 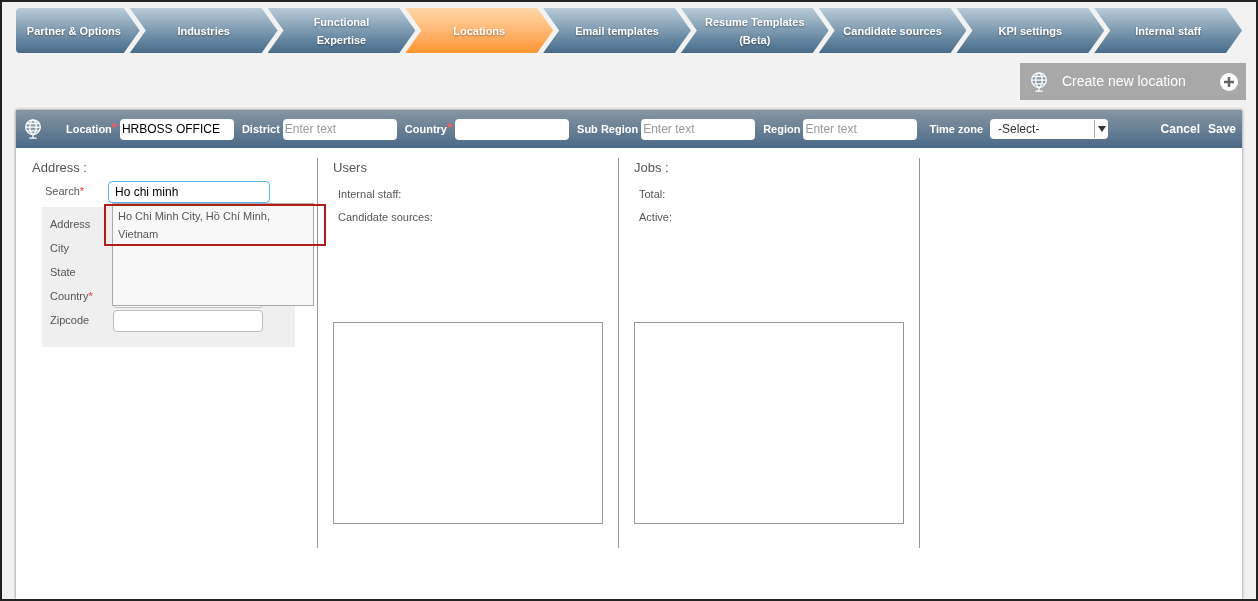 What do you see at coordinates (62, 192) in the screenshot?
I see `field-label: Search` at bounding box center [62, 192].